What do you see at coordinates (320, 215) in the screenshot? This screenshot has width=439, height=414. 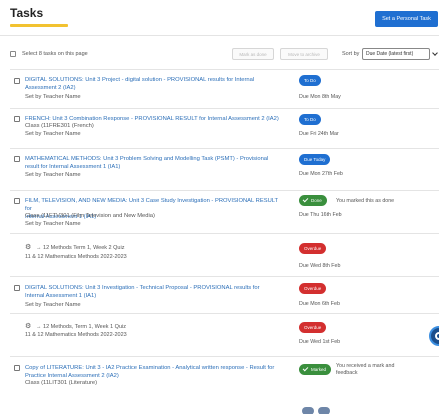 I see `due-date: Due Thu 16th Feb` at bounding box center [320, 215].